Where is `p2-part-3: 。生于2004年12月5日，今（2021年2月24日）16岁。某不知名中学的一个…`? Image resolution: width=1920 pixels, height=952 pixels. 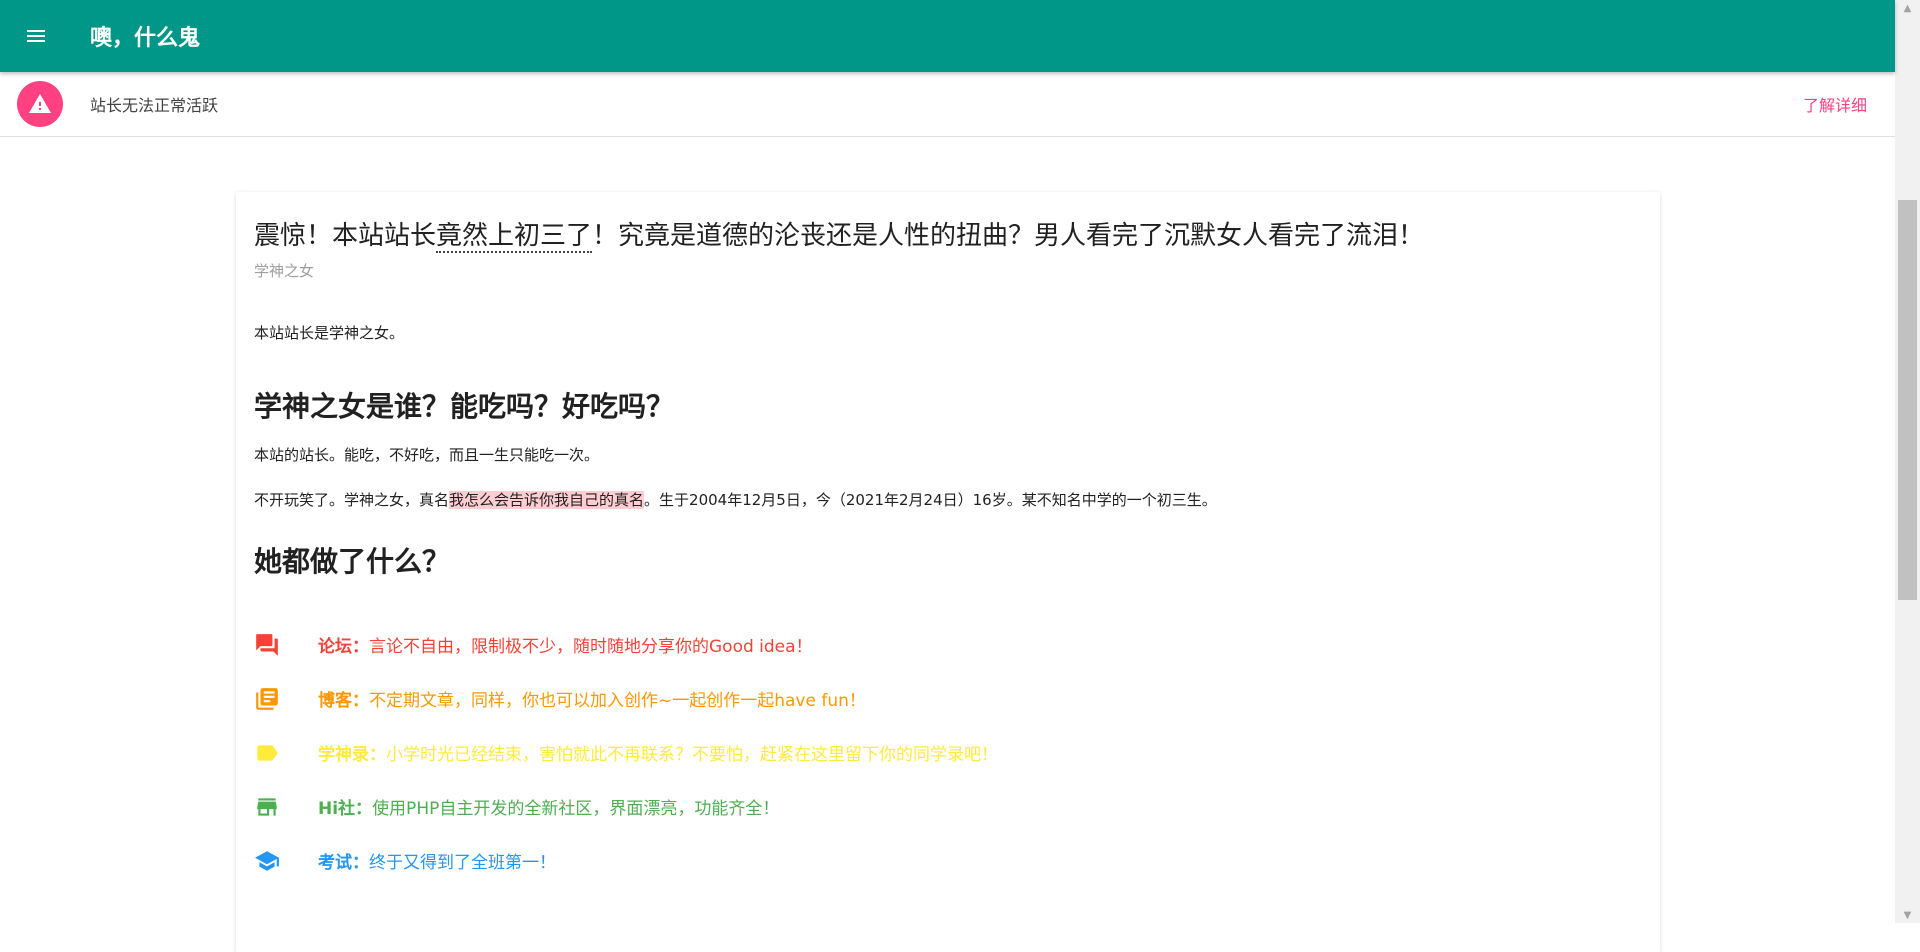 p2-part-3: 。生于2004年12月5日，今（2021年2月24日）16岁。某不知名中学的一个… is located at coordinates (930, 499).